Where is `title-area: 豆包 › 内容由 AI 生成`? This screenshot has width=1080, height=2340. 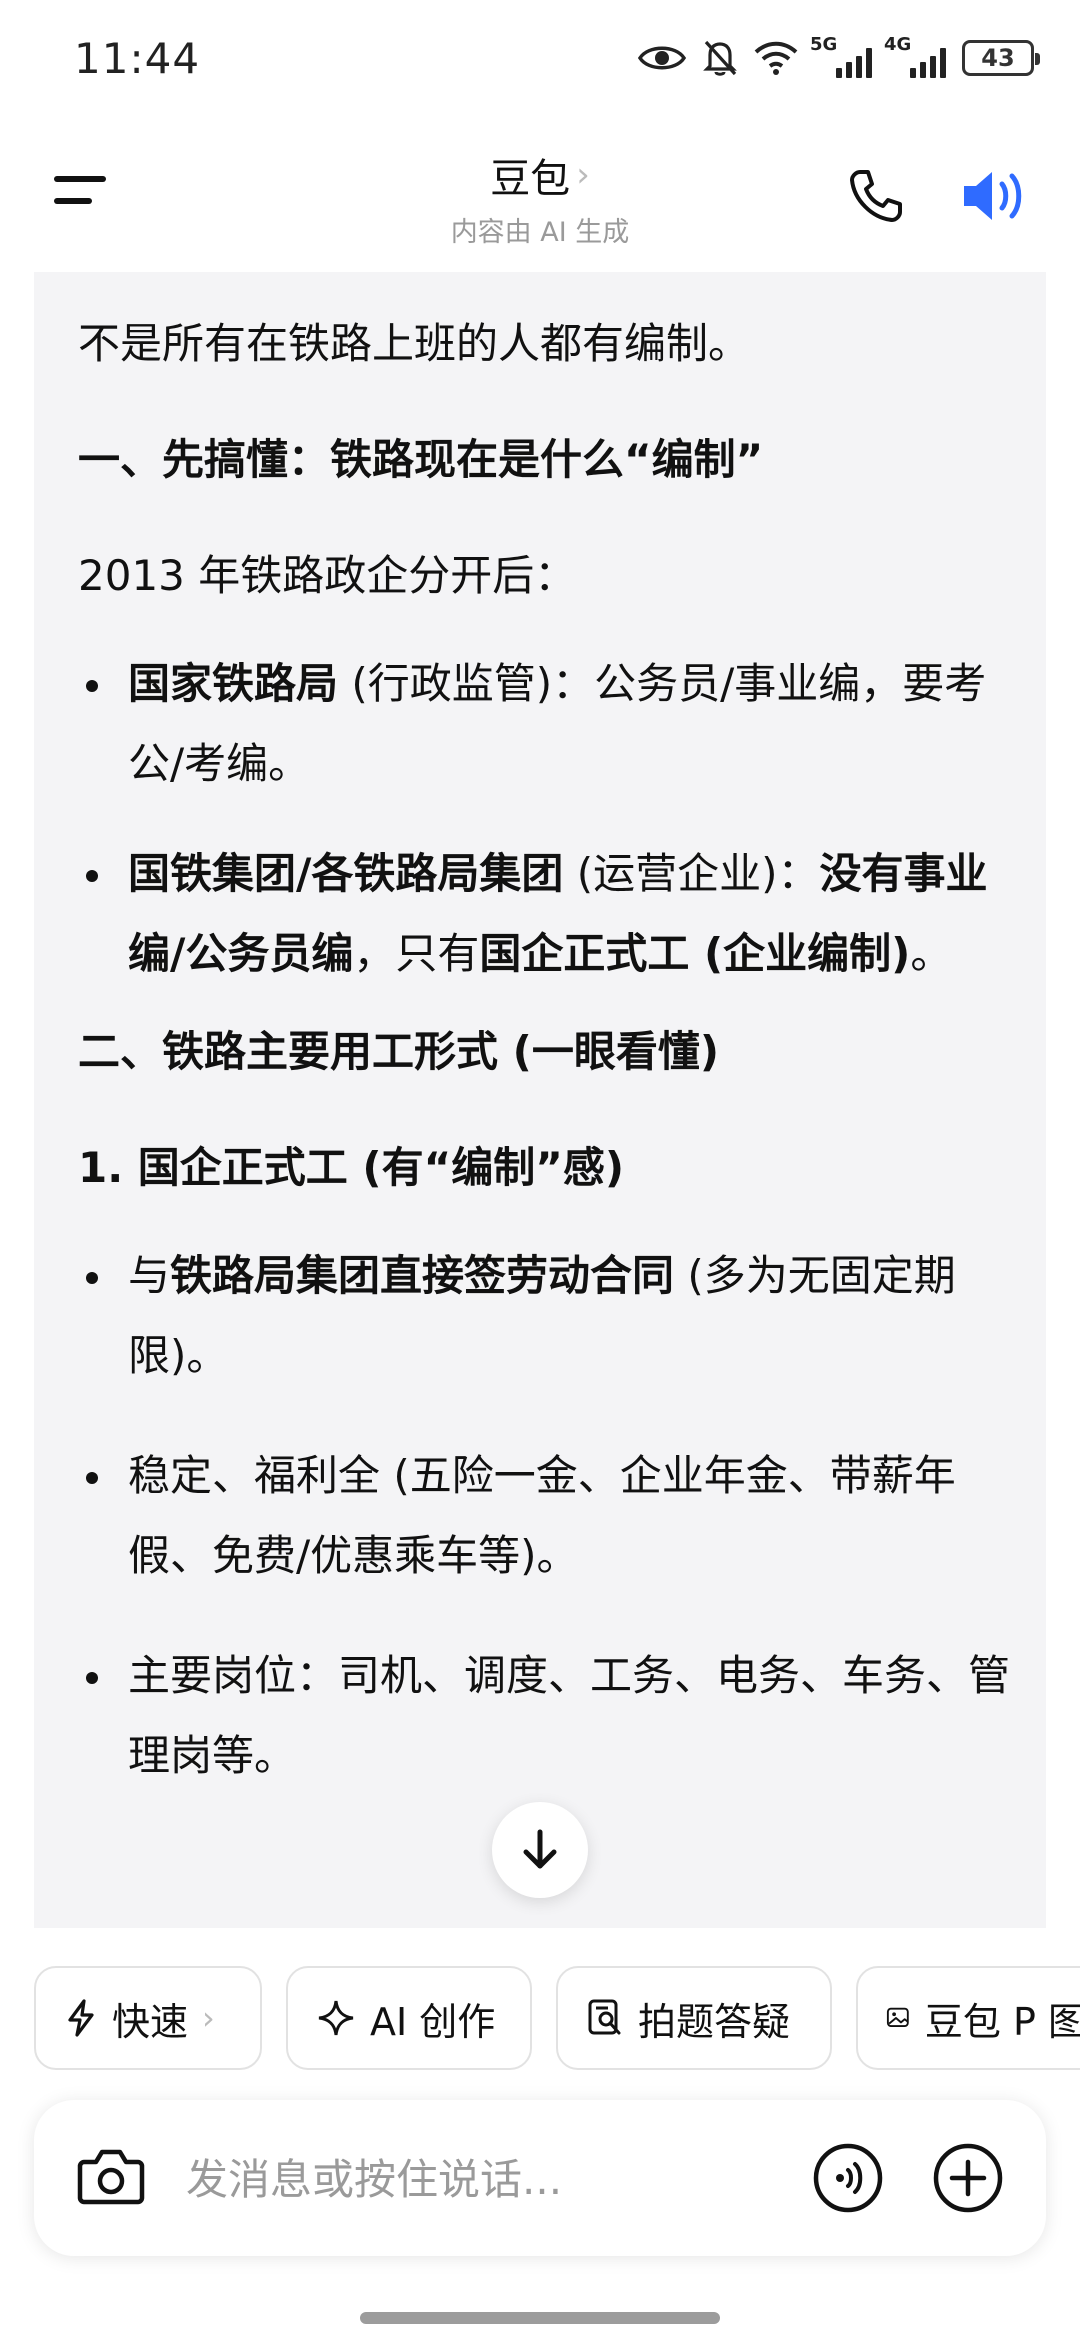 title-area: 豆包 › 内容由 AI 生成 is located at coordinates (540, 197).